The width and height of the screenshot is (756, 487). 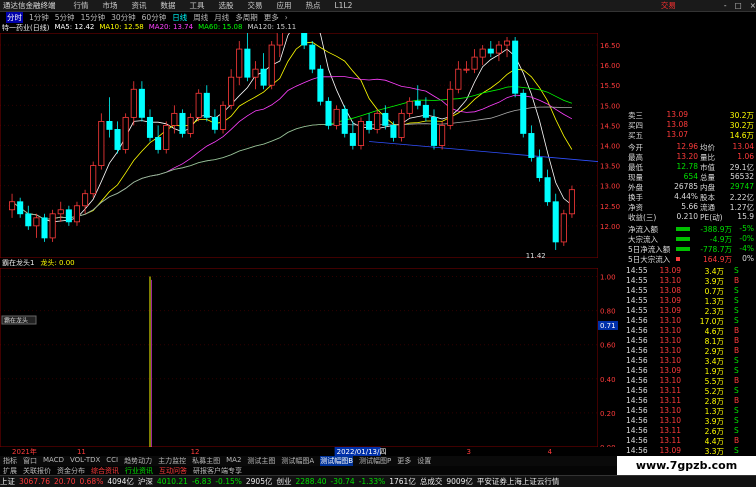 I want to click on stock-name: 特一药业(日线), so click(x=26, y=28).